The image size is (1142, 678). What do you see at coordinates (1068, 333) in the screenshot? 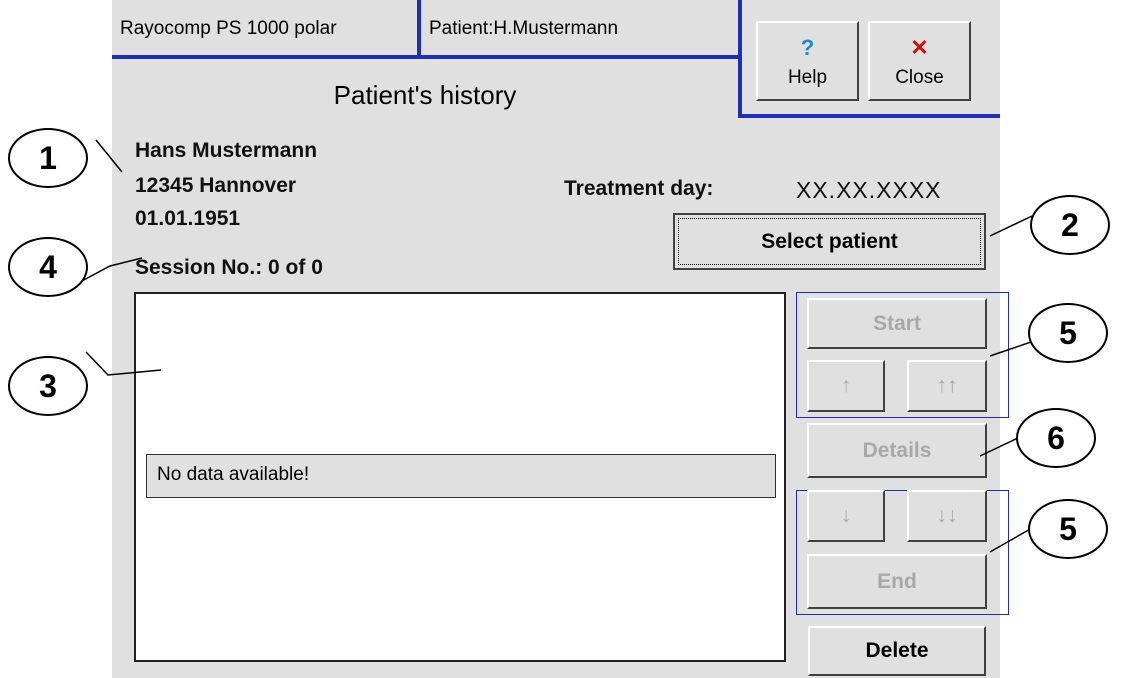
I see `callout-5-top: 5` at bounding box center [1068, 333].